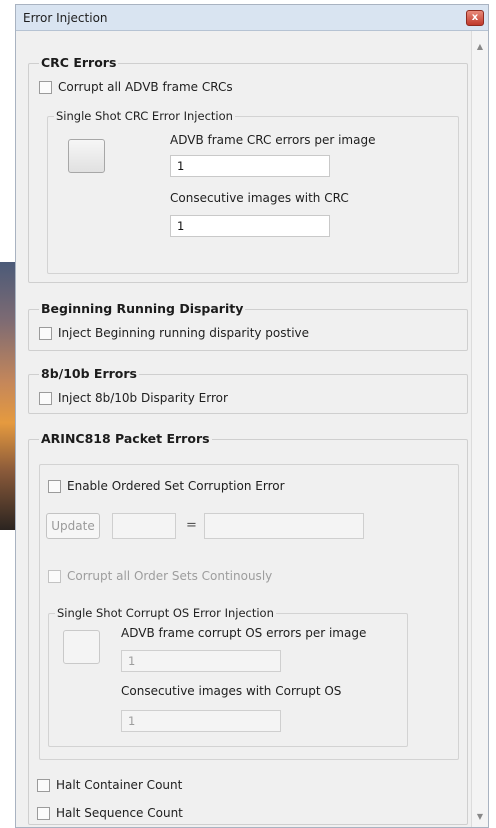 The image size is (496, 828). Describe the element at coordinates (480, 47) in the screenshot. I see `scroll-up-icon: ▲` at that location.